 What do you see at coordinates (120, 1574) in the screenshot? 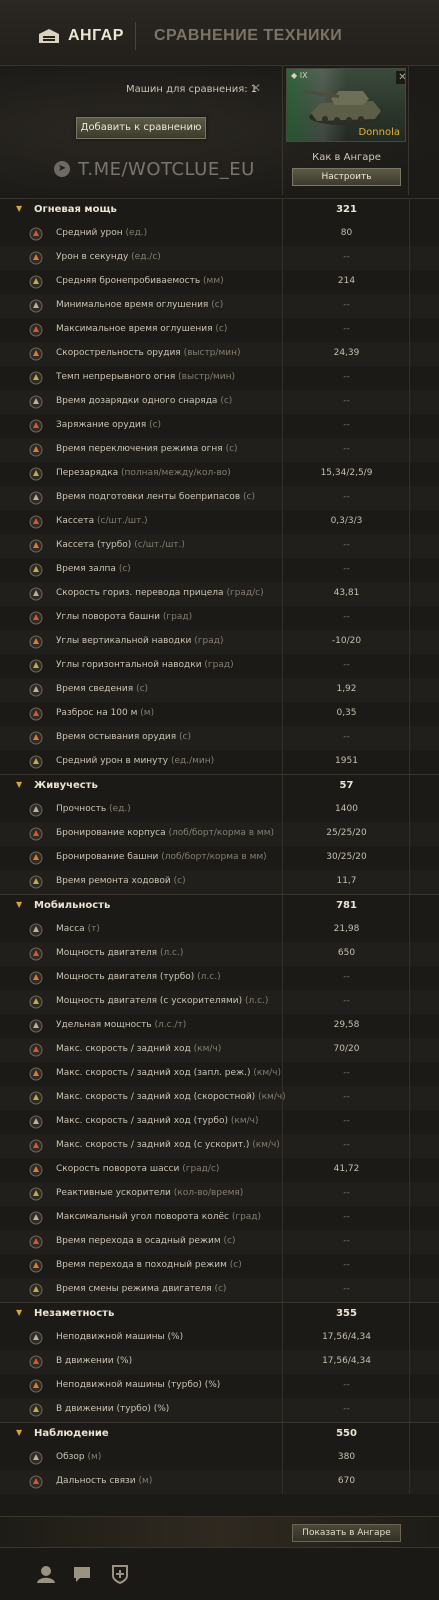
I see `add-to-squad-icon` at bounding box center [120, 1574].